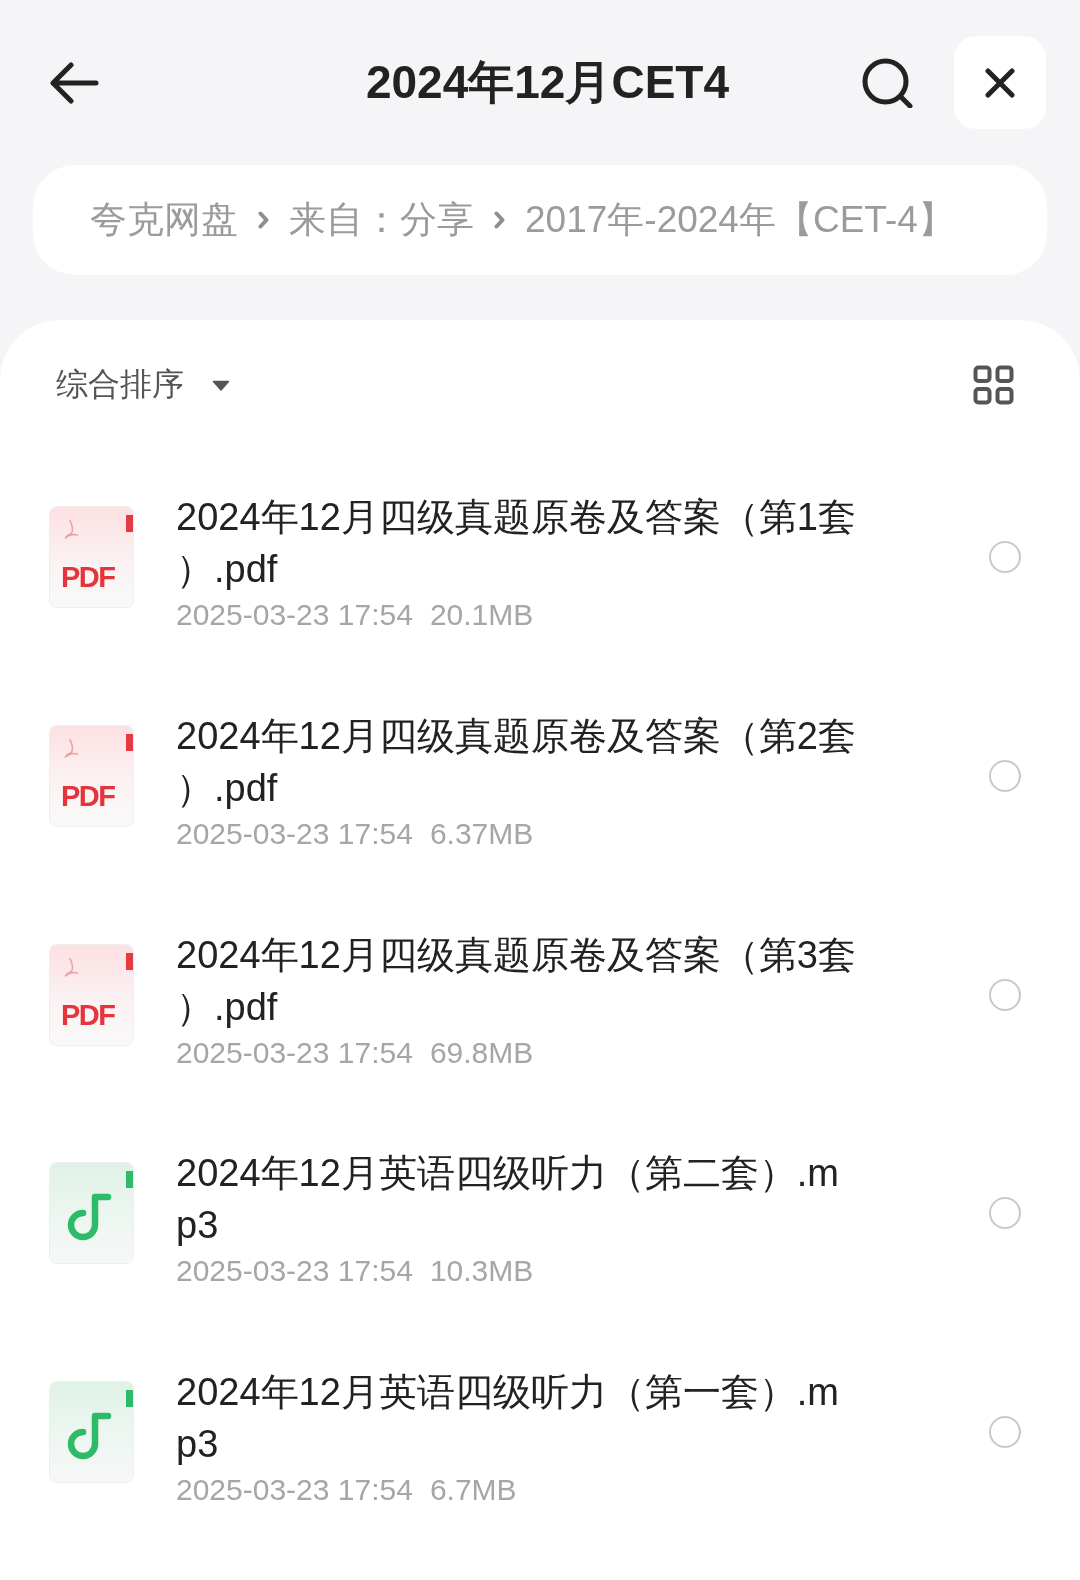 This screenshot has width=1080, height=1580. I want to click on back-arrow-icon, so click(74, 82).